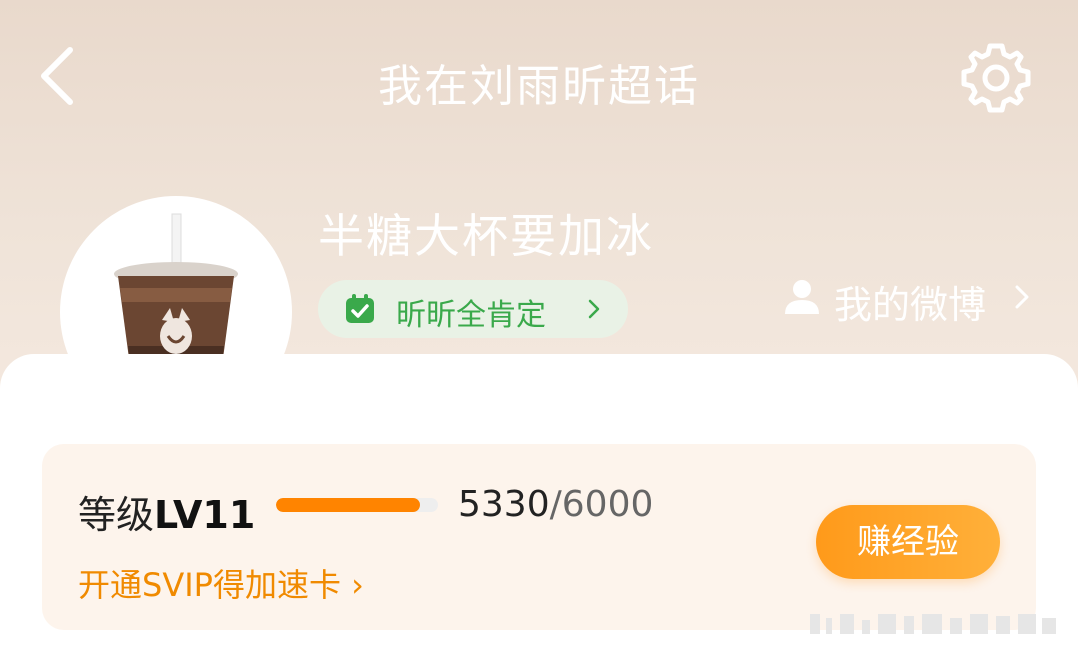 Image resolution: width=1078 pixels, height=646 pixels. Describe the element at coordinates (116, 515) in the screenshot. I see `level-label: 等级` at that location.